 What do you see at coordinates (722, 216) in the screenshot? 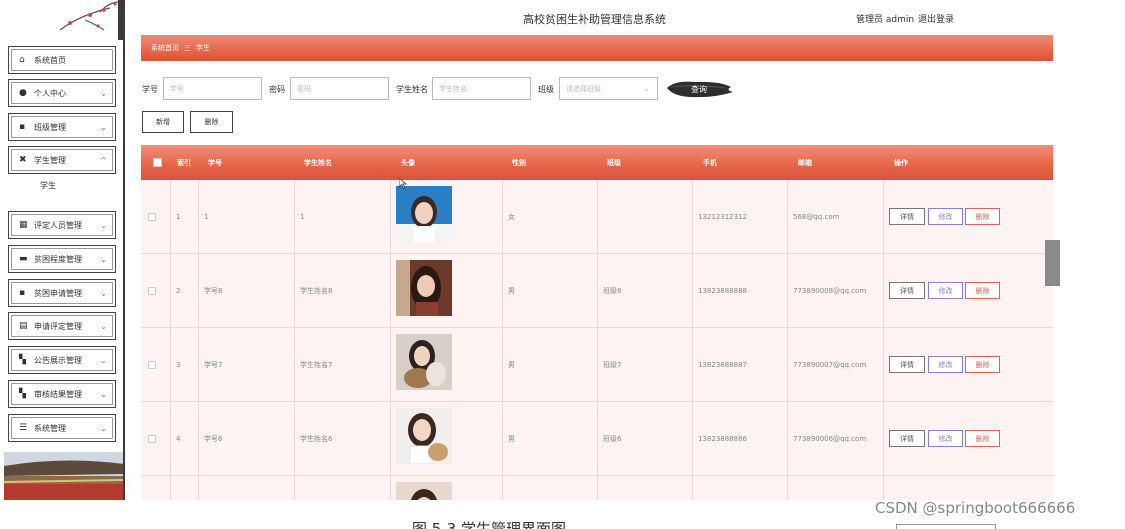
I see `cell-phone: 13212312312` at bounding box center [722, 216].